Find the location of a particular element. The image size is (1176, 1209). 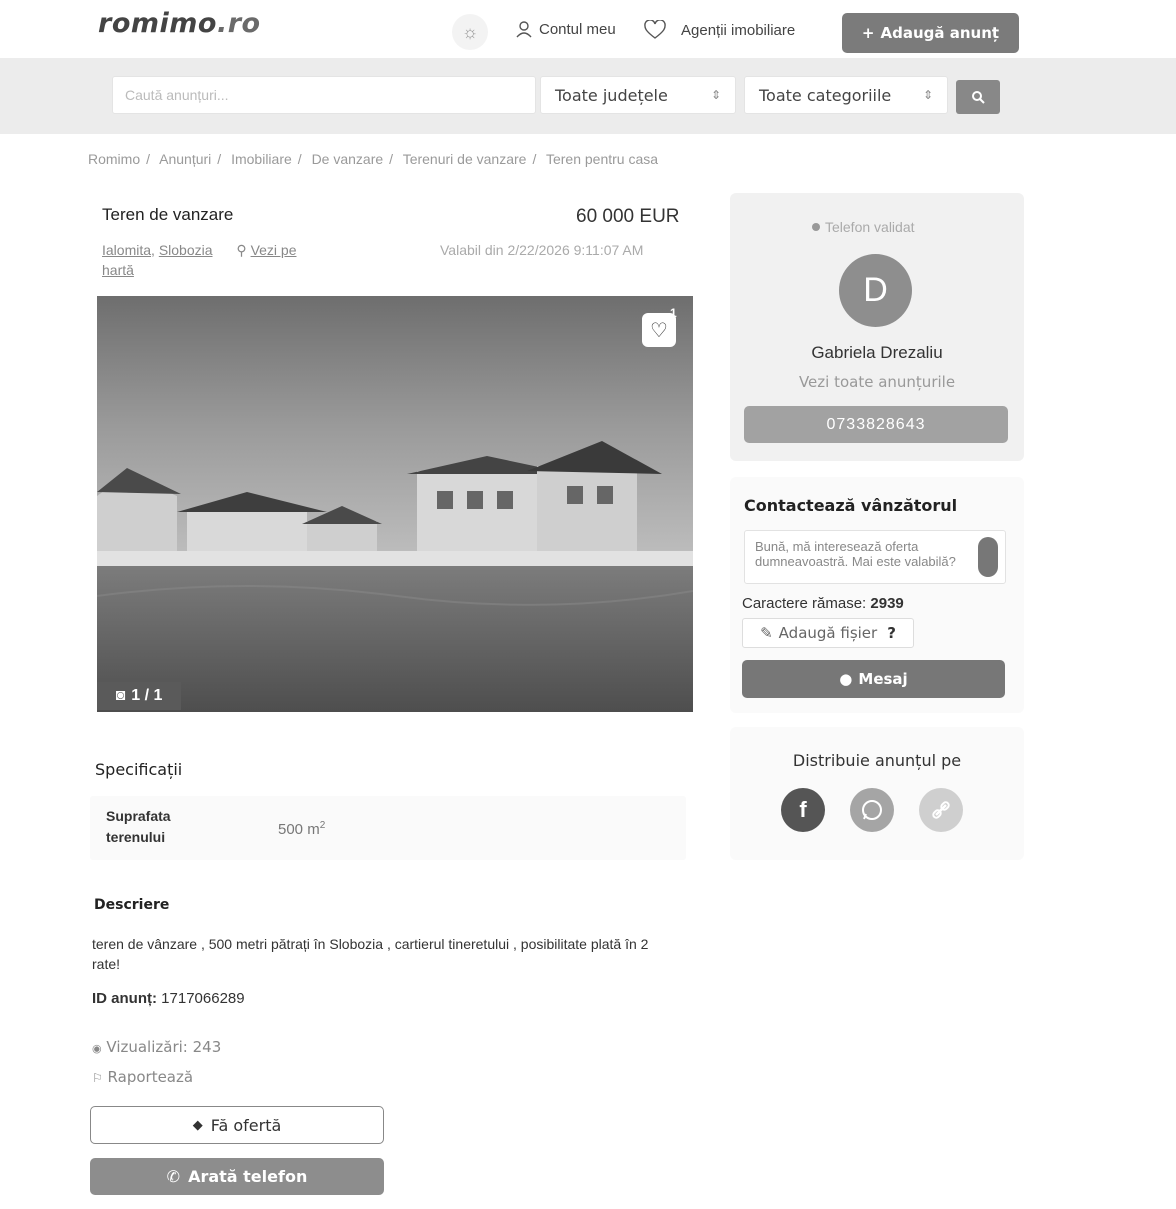

help-icon: ? is located at coordinates (891, 633).